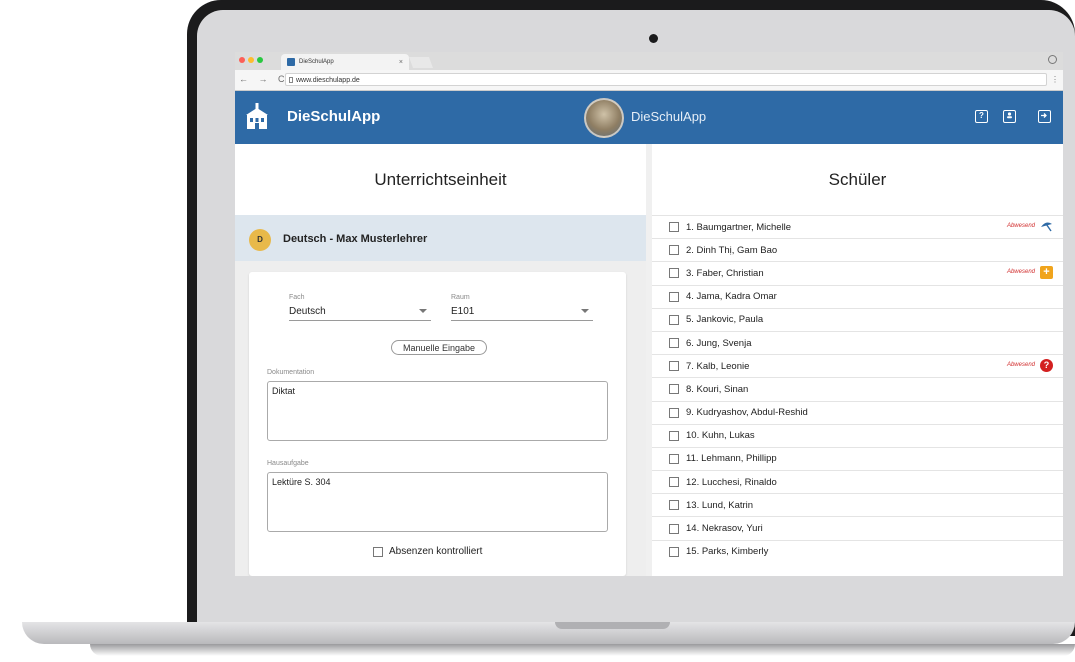 The width and height of the screenshot is (1075, 662). Describe the element at coordinates (328, 80) in the screenshot. I see `url-text: www.dieschulapp.de` at that location.